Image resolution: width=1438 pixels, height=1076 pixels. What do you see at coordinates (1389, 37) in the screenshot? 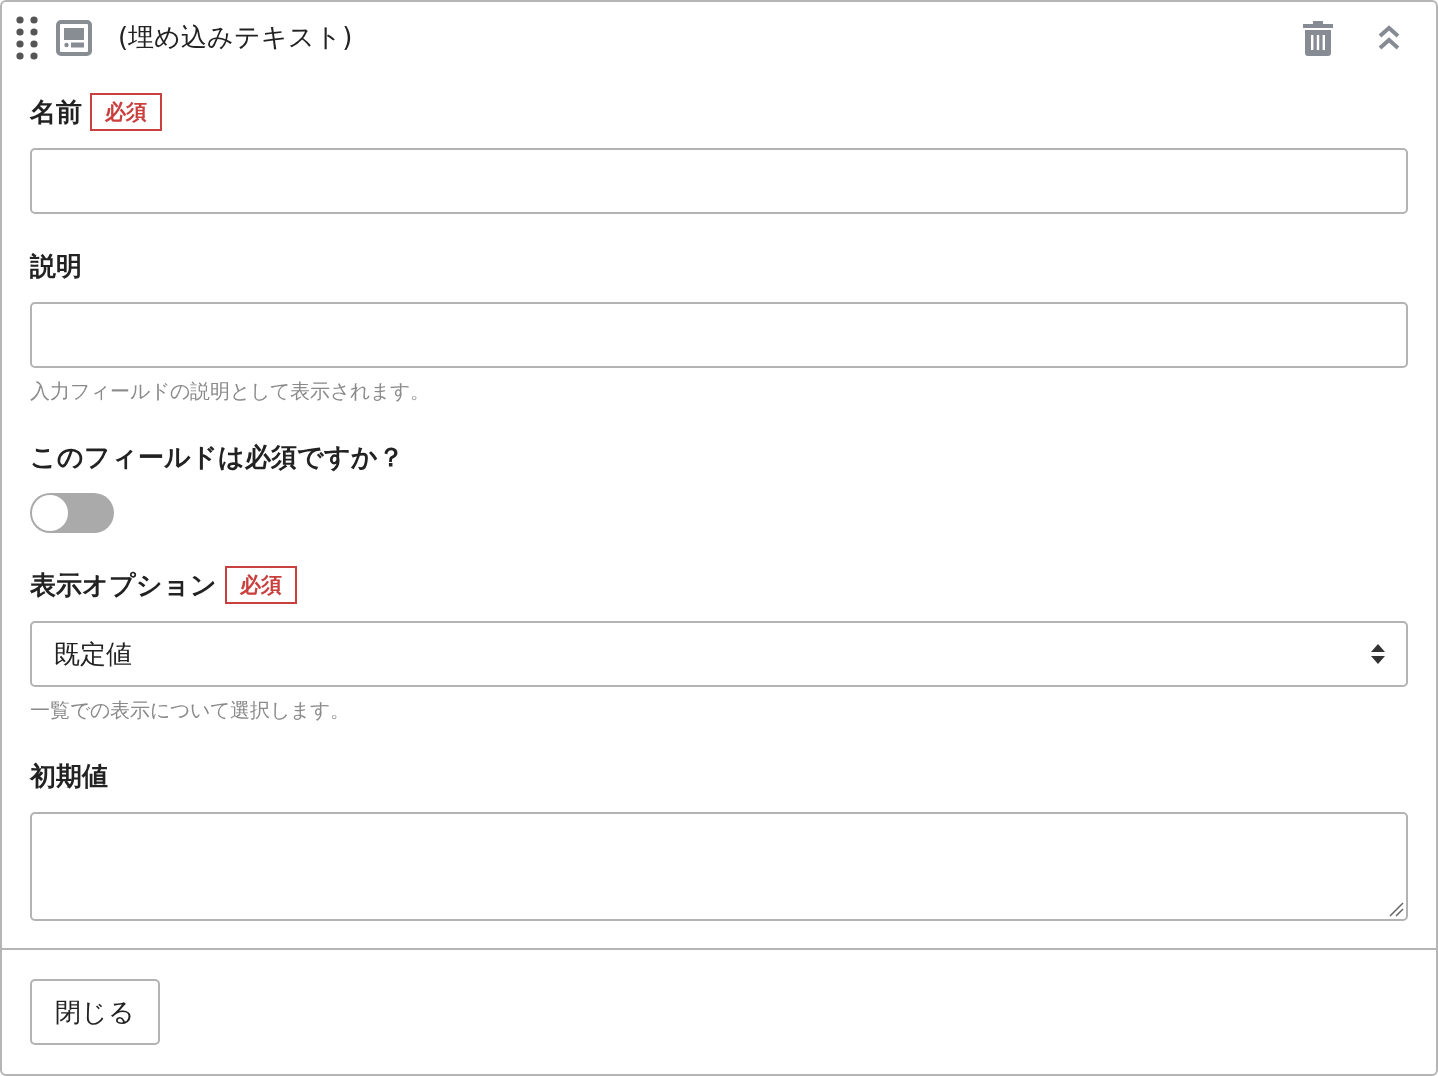
I see `collapse-icon` at bounding box center [1389, 37].